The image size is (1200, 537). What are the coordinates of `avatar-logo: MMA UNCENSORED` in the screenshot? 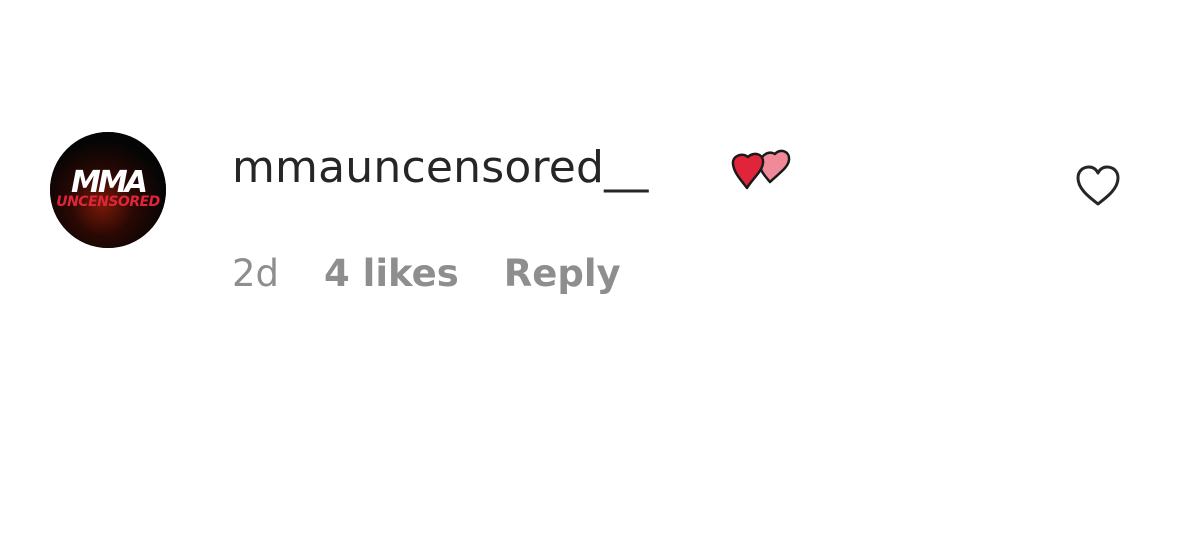 It's located at (108, 190).